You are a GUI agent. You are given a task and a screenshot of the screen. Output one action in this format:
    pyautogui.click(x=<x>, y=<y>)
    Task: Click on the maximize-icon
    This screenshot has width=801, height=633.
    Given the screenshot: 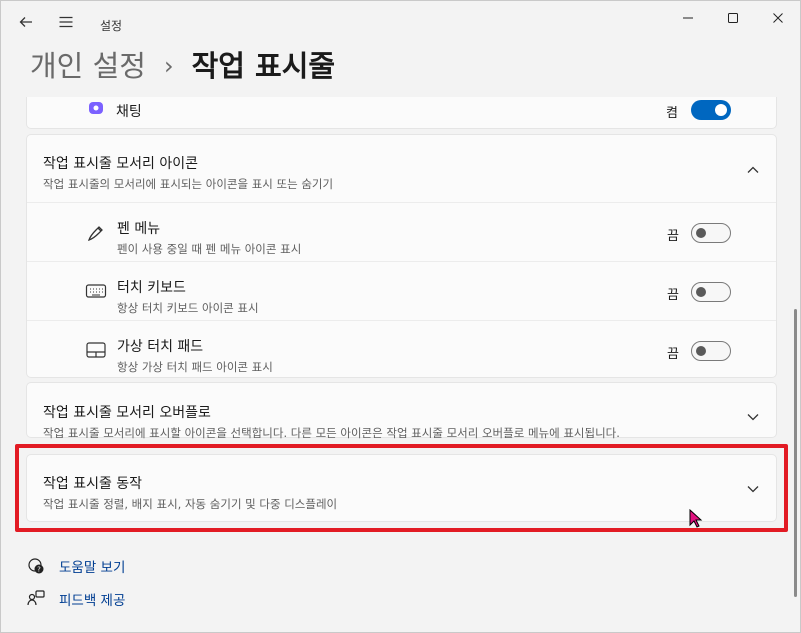 What is the action you would take?
    pyautogui.click(x=733, y=18)
    